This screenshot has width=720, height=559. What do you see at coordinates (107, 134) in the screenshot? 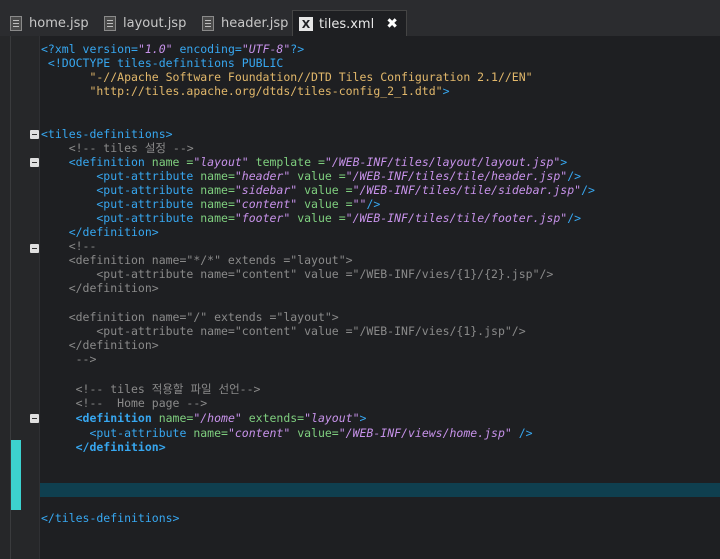
I see `code-line: <tiles-definitions>` at bounding box center [107, 134].